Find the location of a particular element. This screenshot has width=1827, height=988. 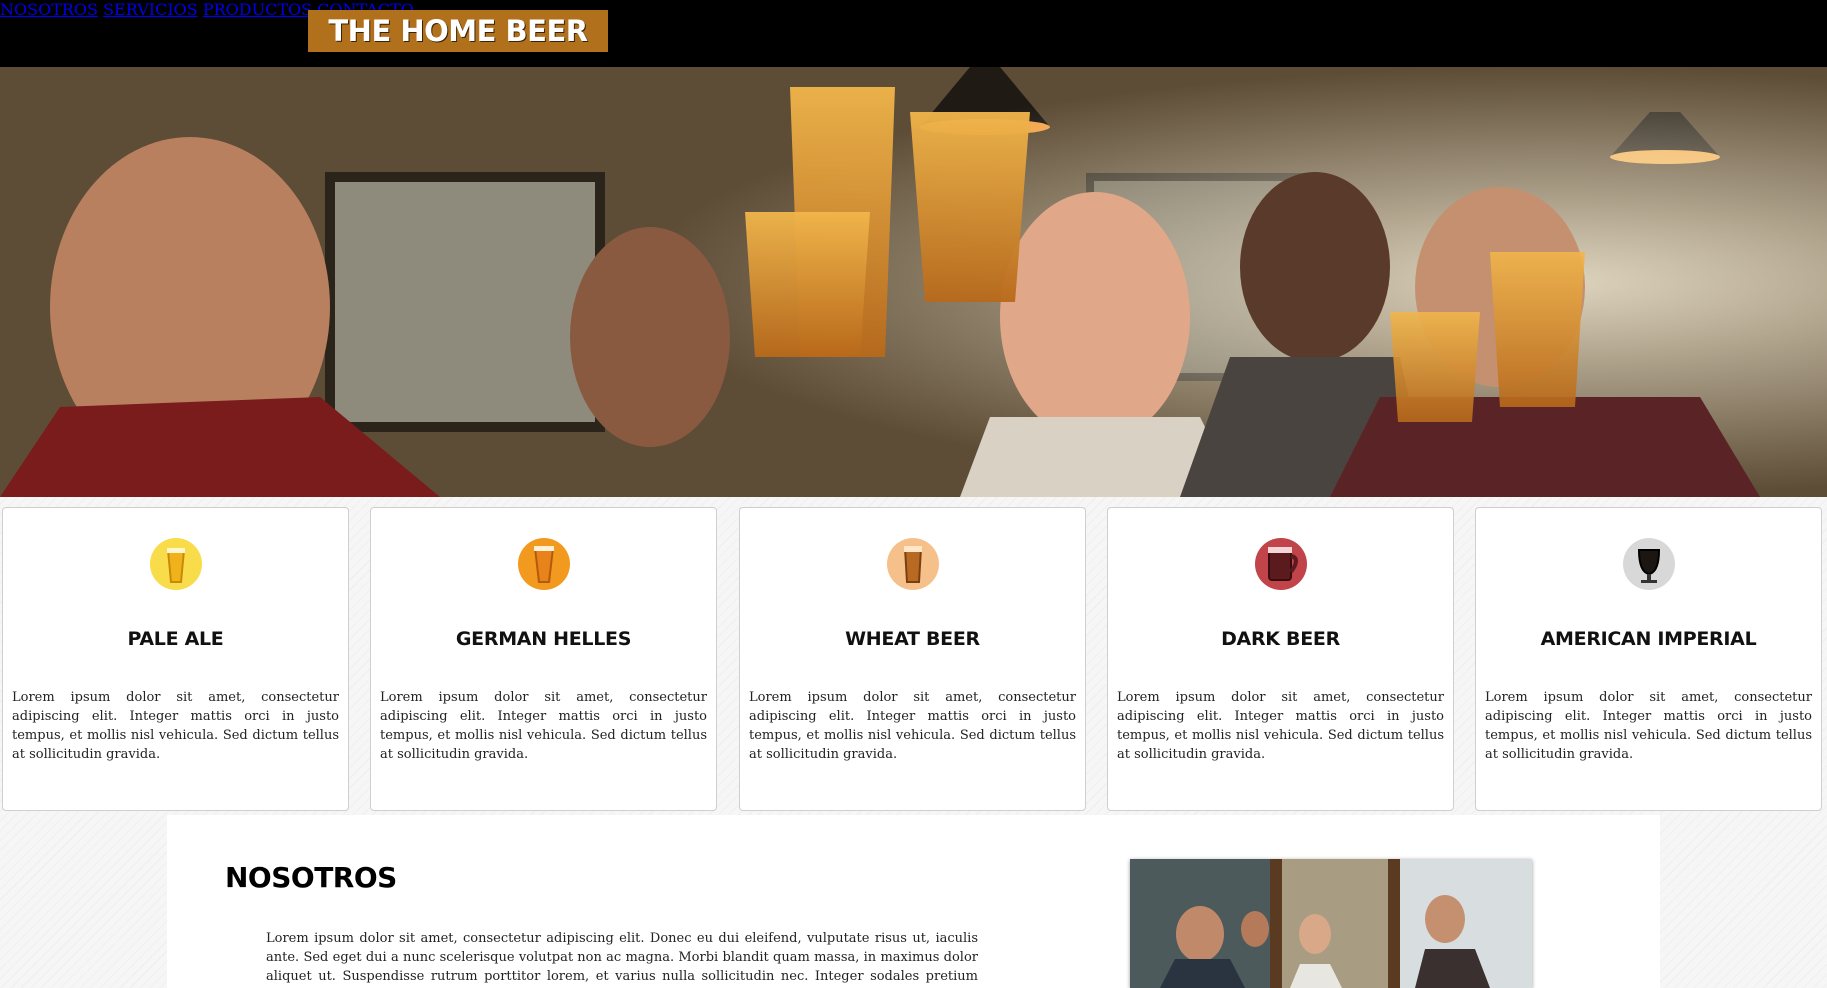

product-title: DARK BEER is located at coordinates (1280, 639).